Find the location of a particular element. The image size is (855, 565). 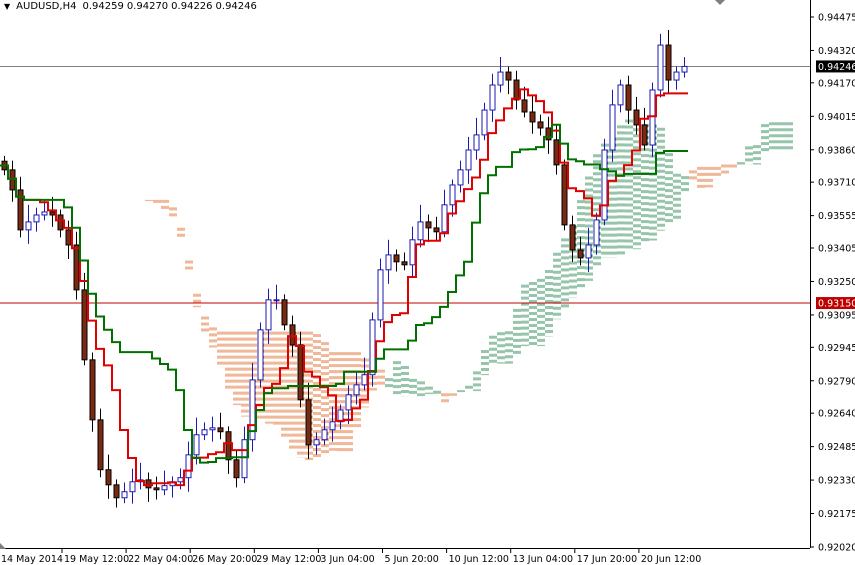

y-tick-label: 0.93860 is located at coordinates (836, 150).